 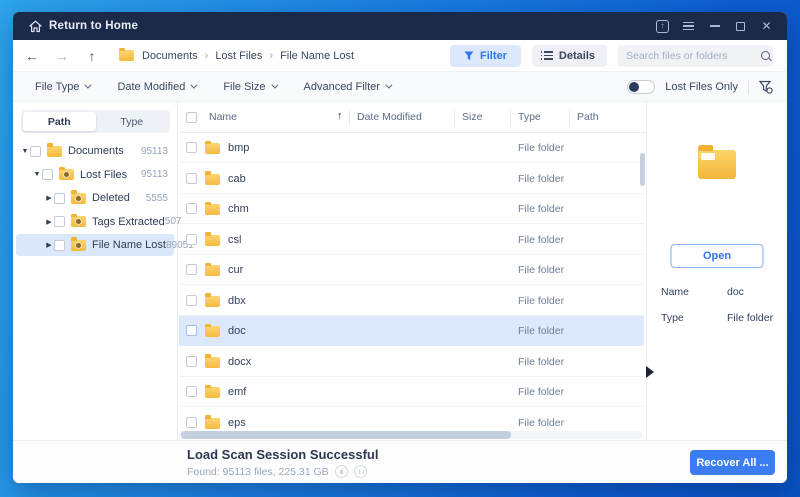 What do you see at coordinates (95, 151) in the screenshot?
I see `tree-item-documents: ▼ Documents 95113` at bounding box center [95, 151].